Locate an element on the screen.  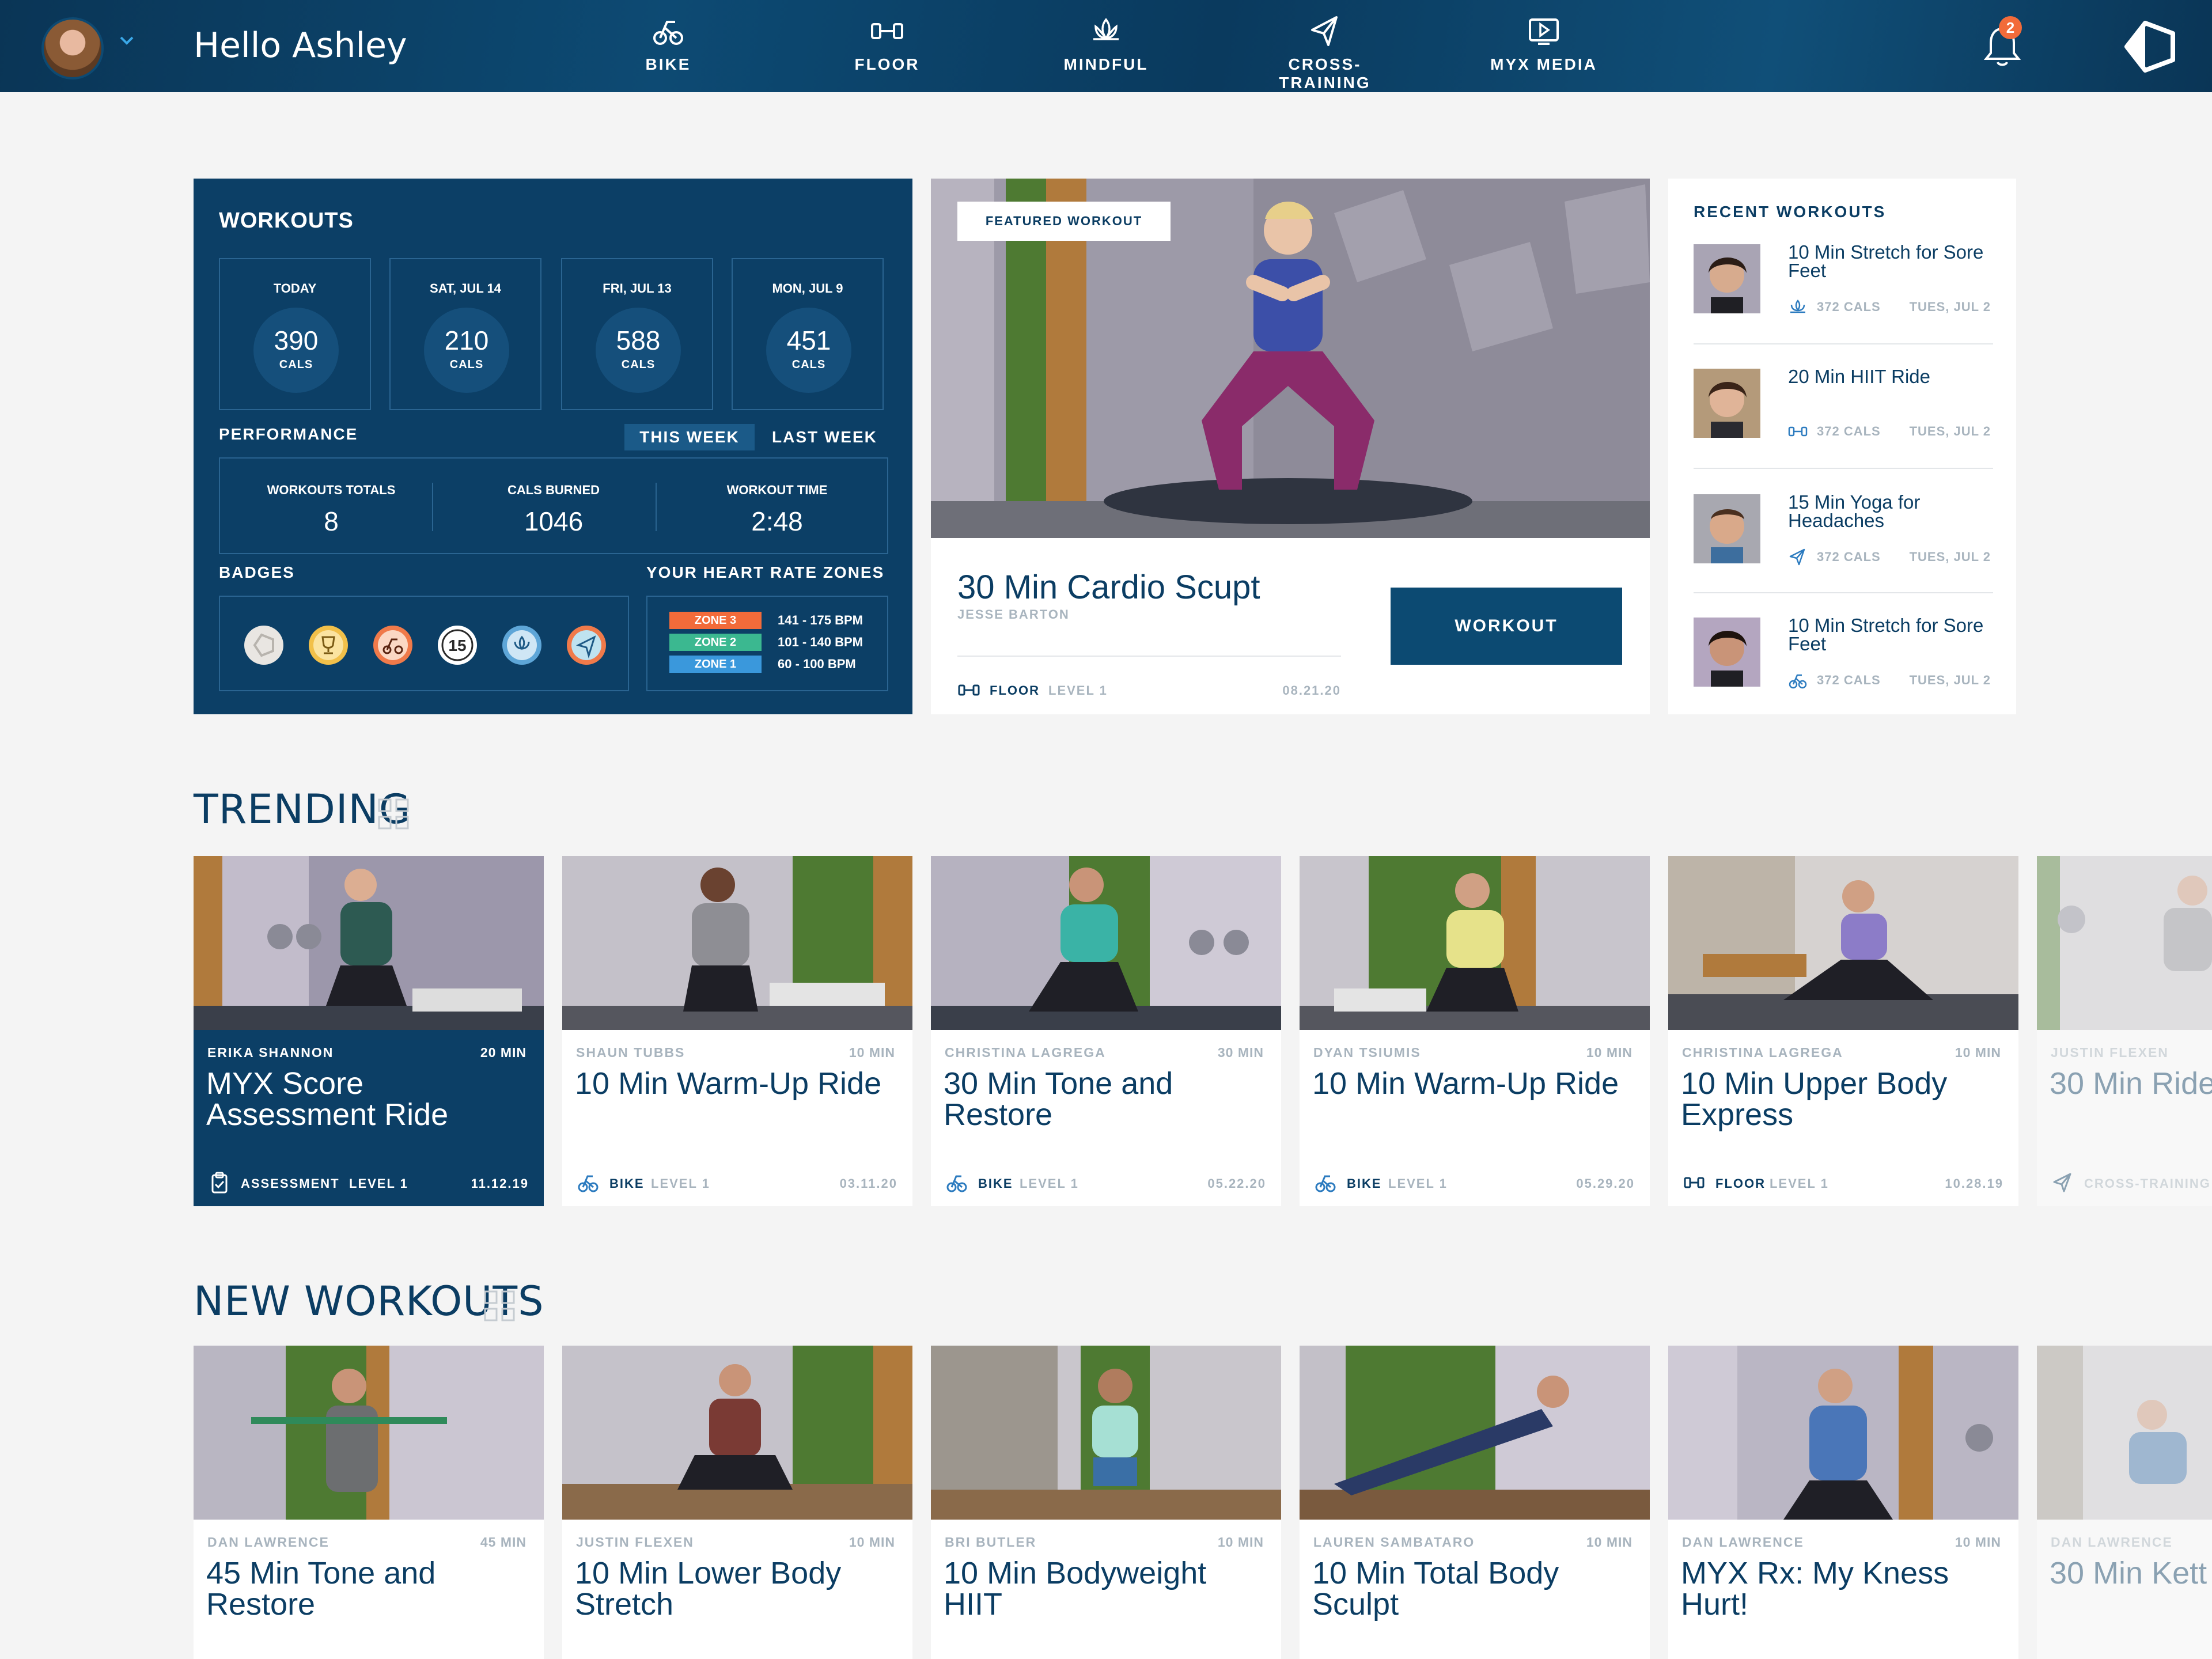
card-trainer: DYAN TSIUMIS is located at coordinates (1367, 1052).